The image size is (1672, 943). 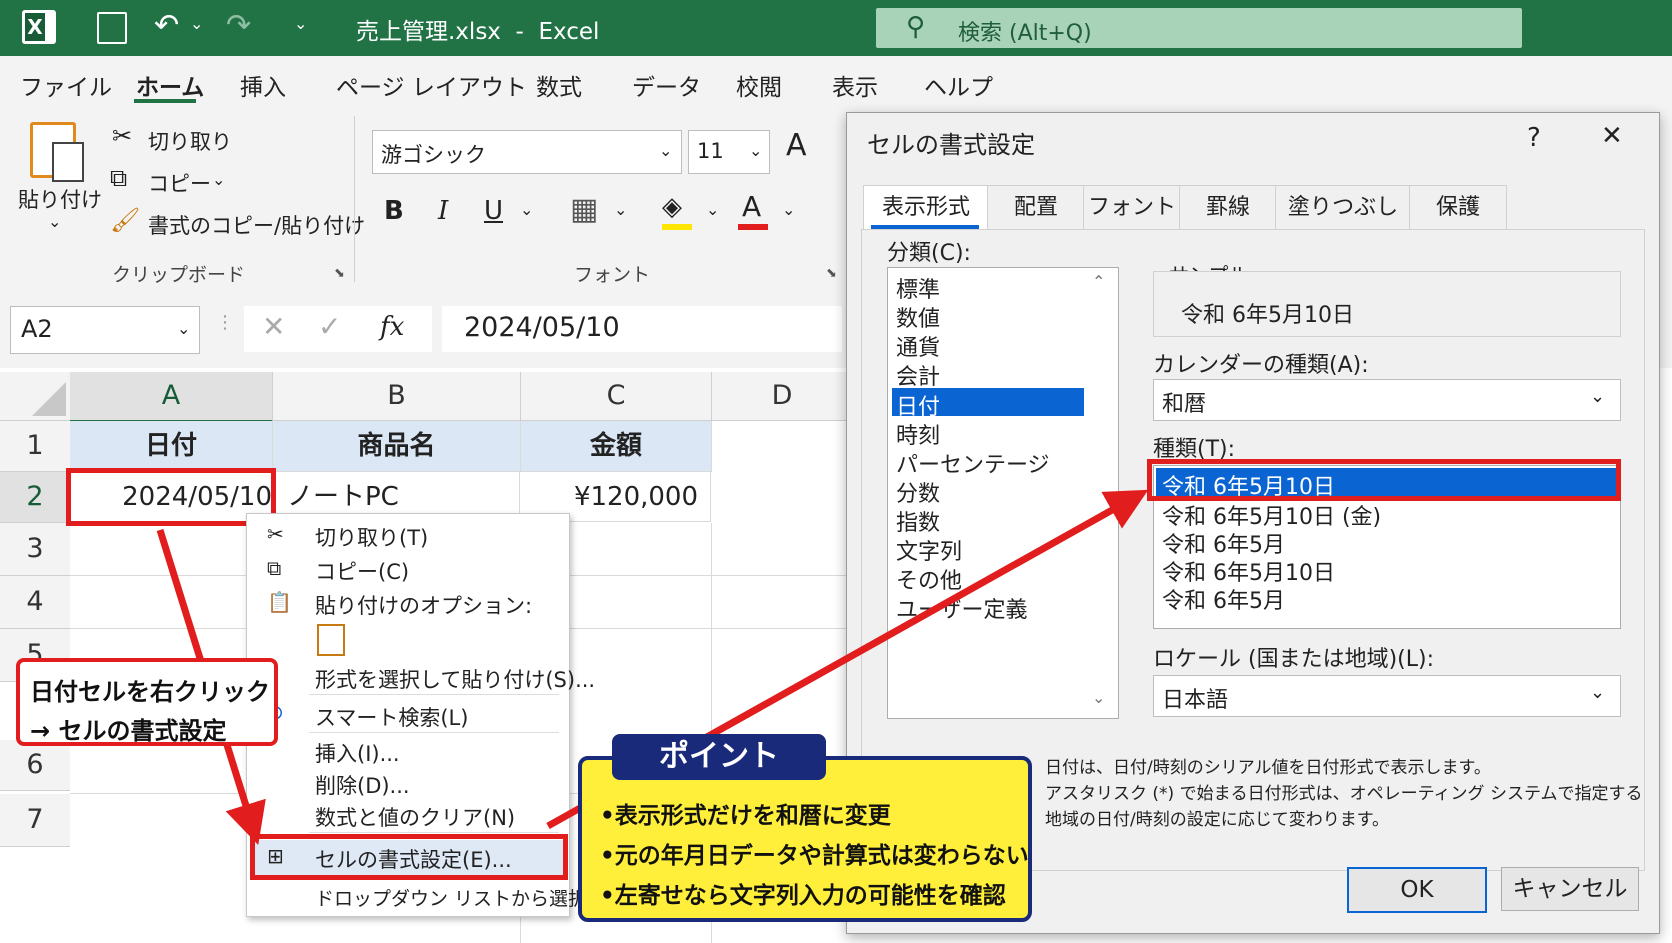 What do you see at coordinates (150, 692) in the screenshot?
I see `callout-line-1: 日付セルを右クリック` at bounding box center [150, 692].